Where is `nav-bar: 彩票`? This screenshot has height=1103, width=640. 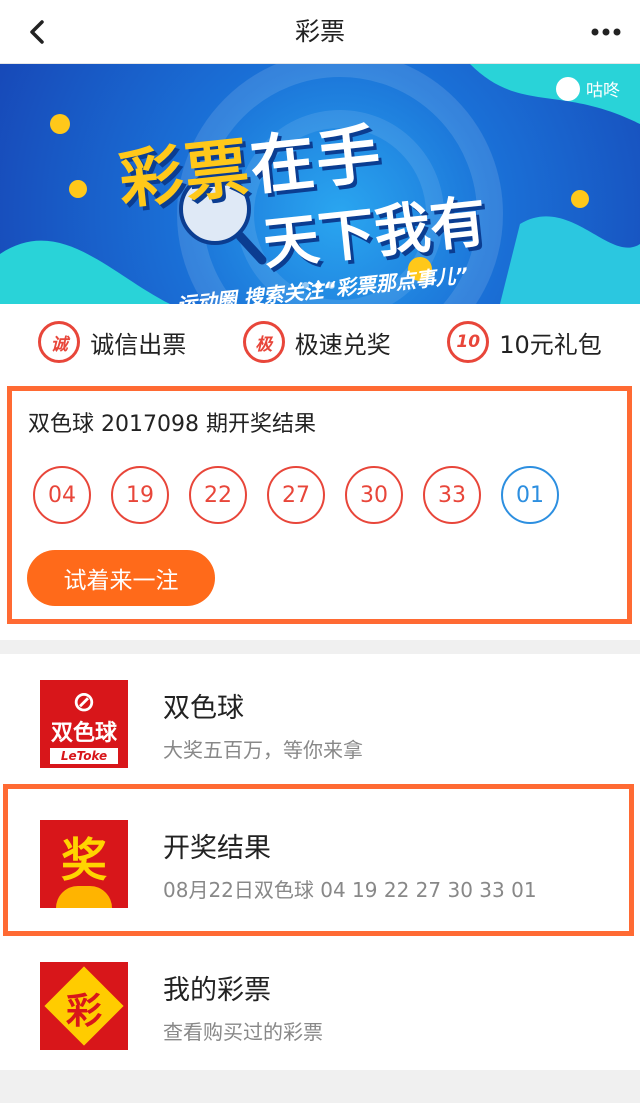
nav-bar: 彩票 is located at coordinates (320, 32).